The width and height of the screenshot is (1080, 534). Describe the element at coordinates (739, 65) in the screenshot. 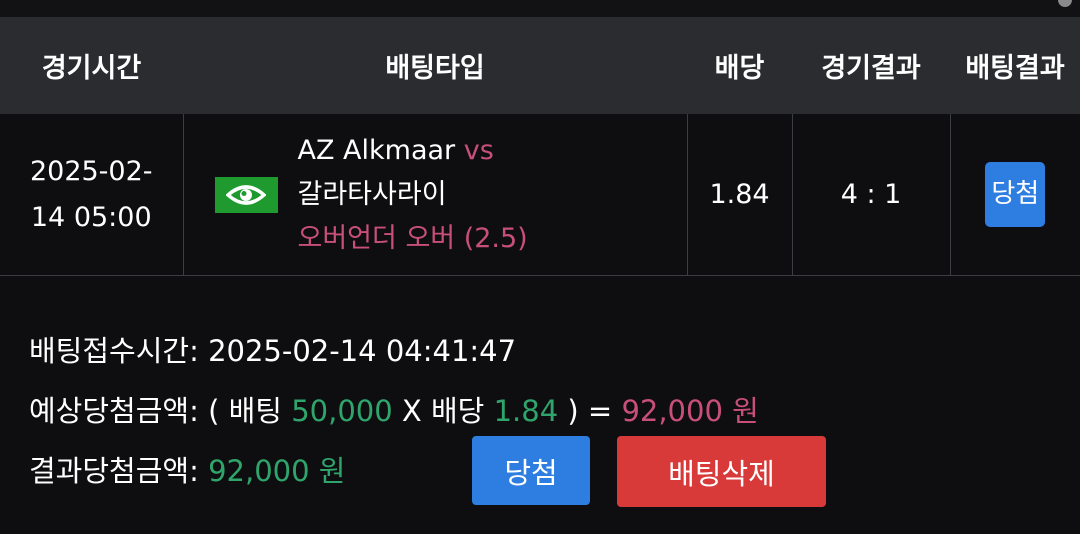

I see `header-odds: 배당` at that location.